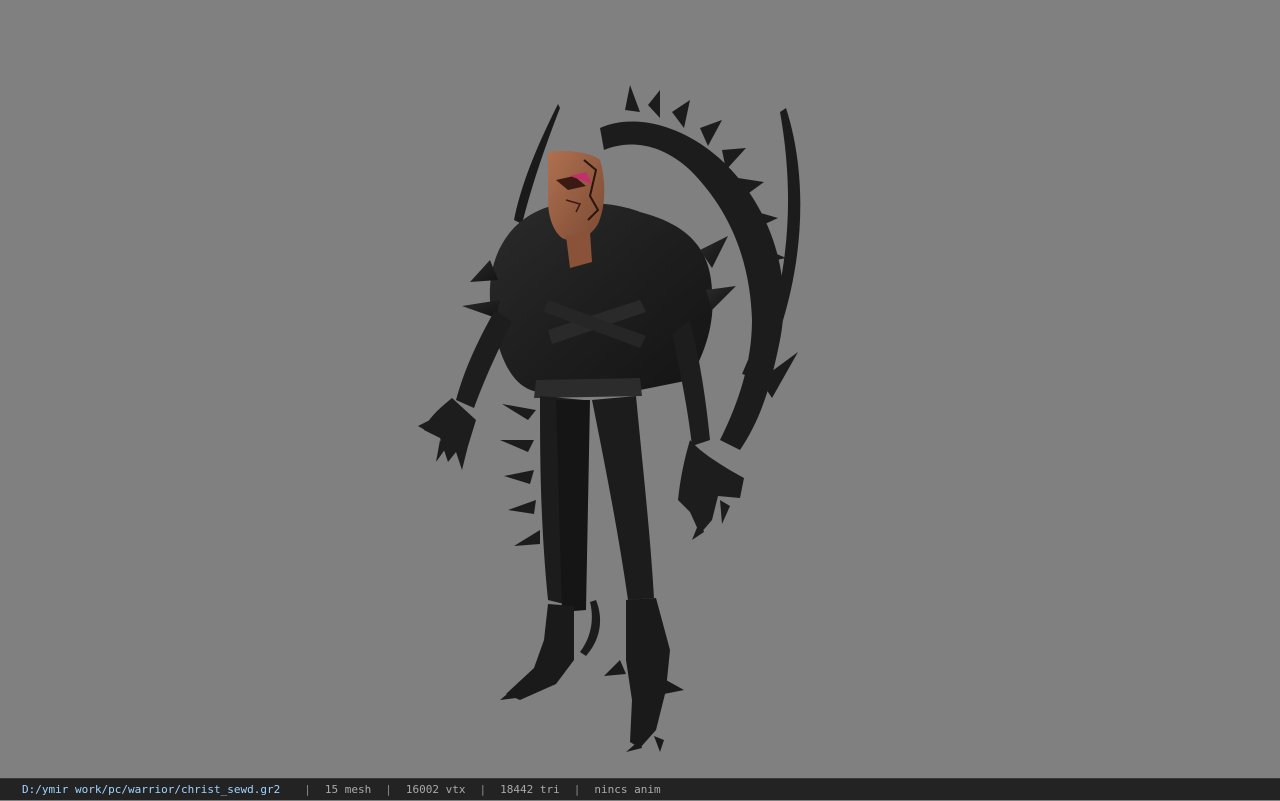 The image size is (1280, 801). I want to click on triangle-count-label: 18442 tri, so click(530, 789).